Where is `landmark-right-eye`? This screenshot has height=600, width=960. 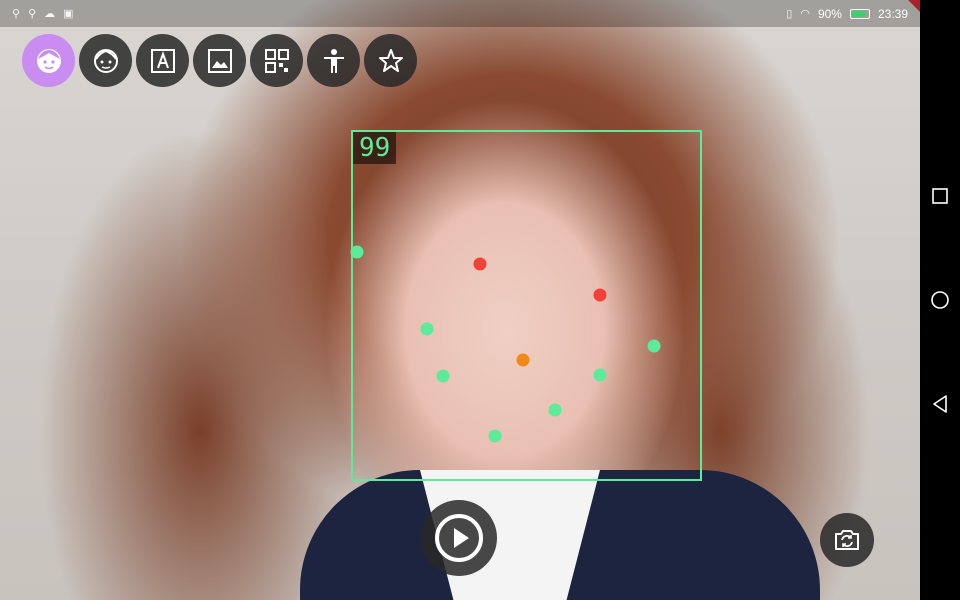
landmark-right-eye is located at coordinates (600, 295).